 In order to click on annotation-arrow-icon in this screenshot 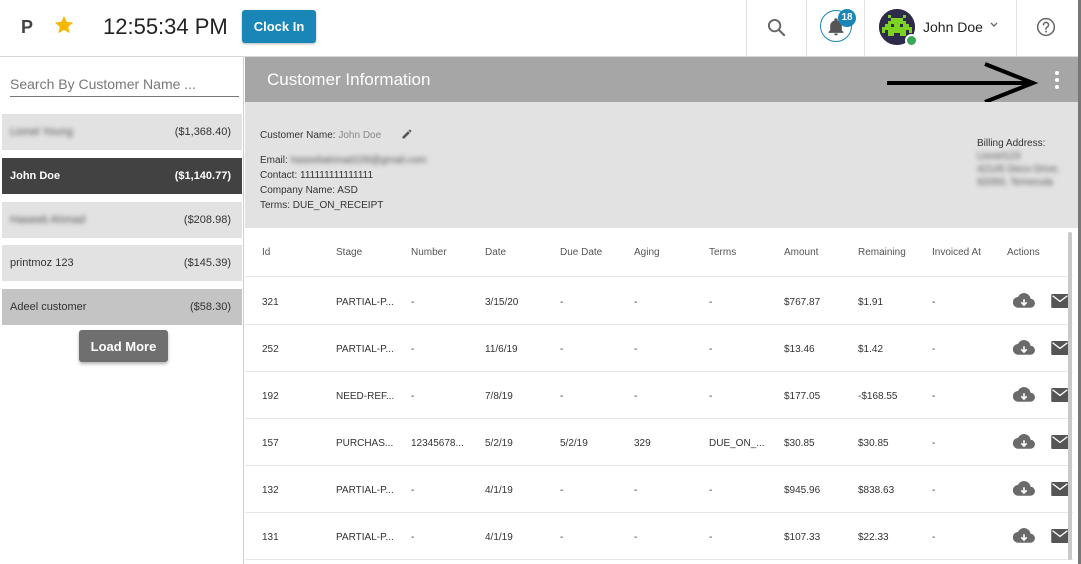, I will do `click(963, 83)`.